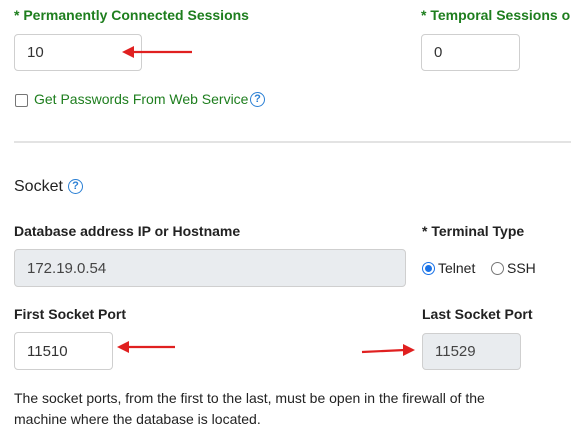 This screenshot has width=571, height=430. I want to click on first-port-label: First Socket Port, so click(70, 314).